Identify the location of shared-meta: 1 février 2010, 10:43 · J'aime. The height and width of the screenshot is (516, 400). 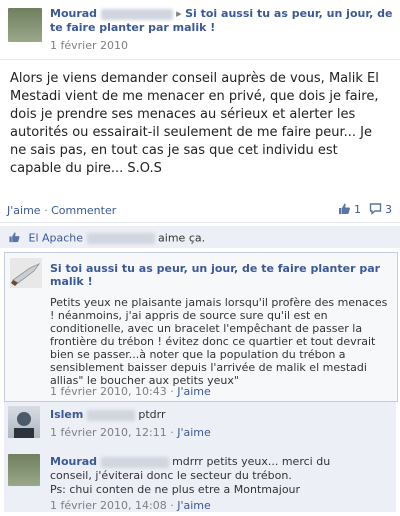
(130, 391).